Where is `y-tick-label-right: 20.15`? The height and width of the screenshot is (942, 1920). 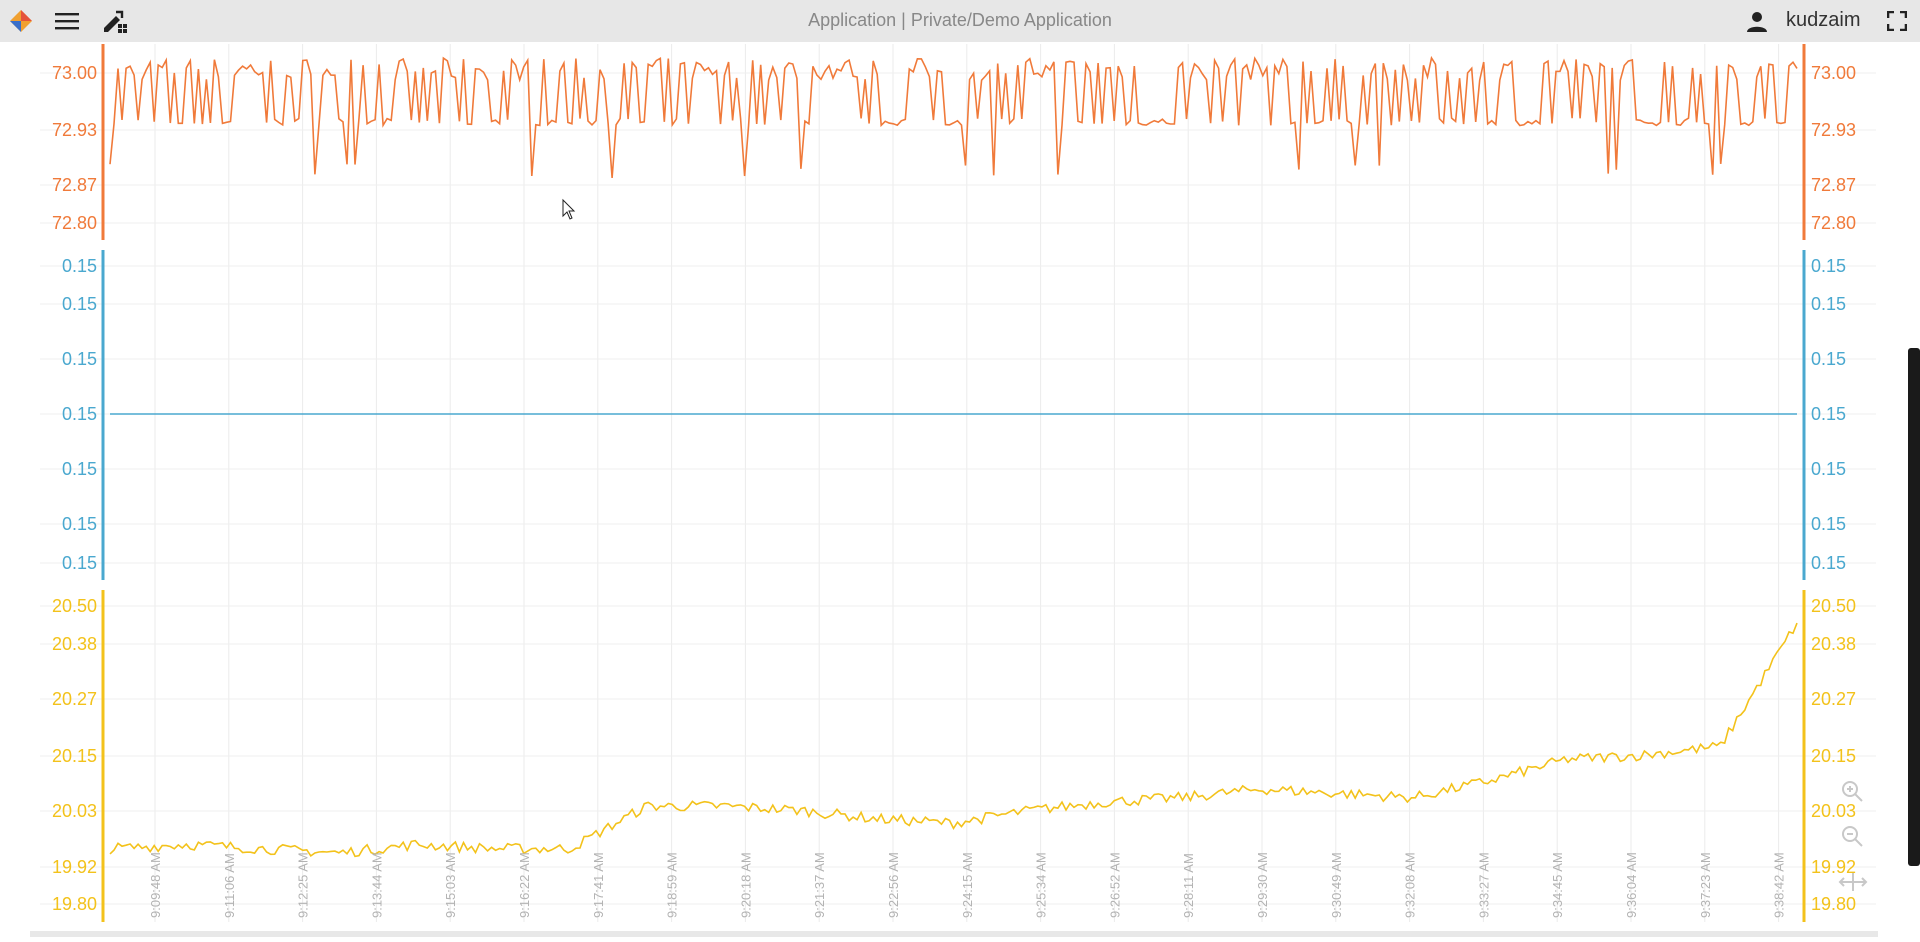 y-tick-label-right: 20.15 is located at coordinates (1833, 756).